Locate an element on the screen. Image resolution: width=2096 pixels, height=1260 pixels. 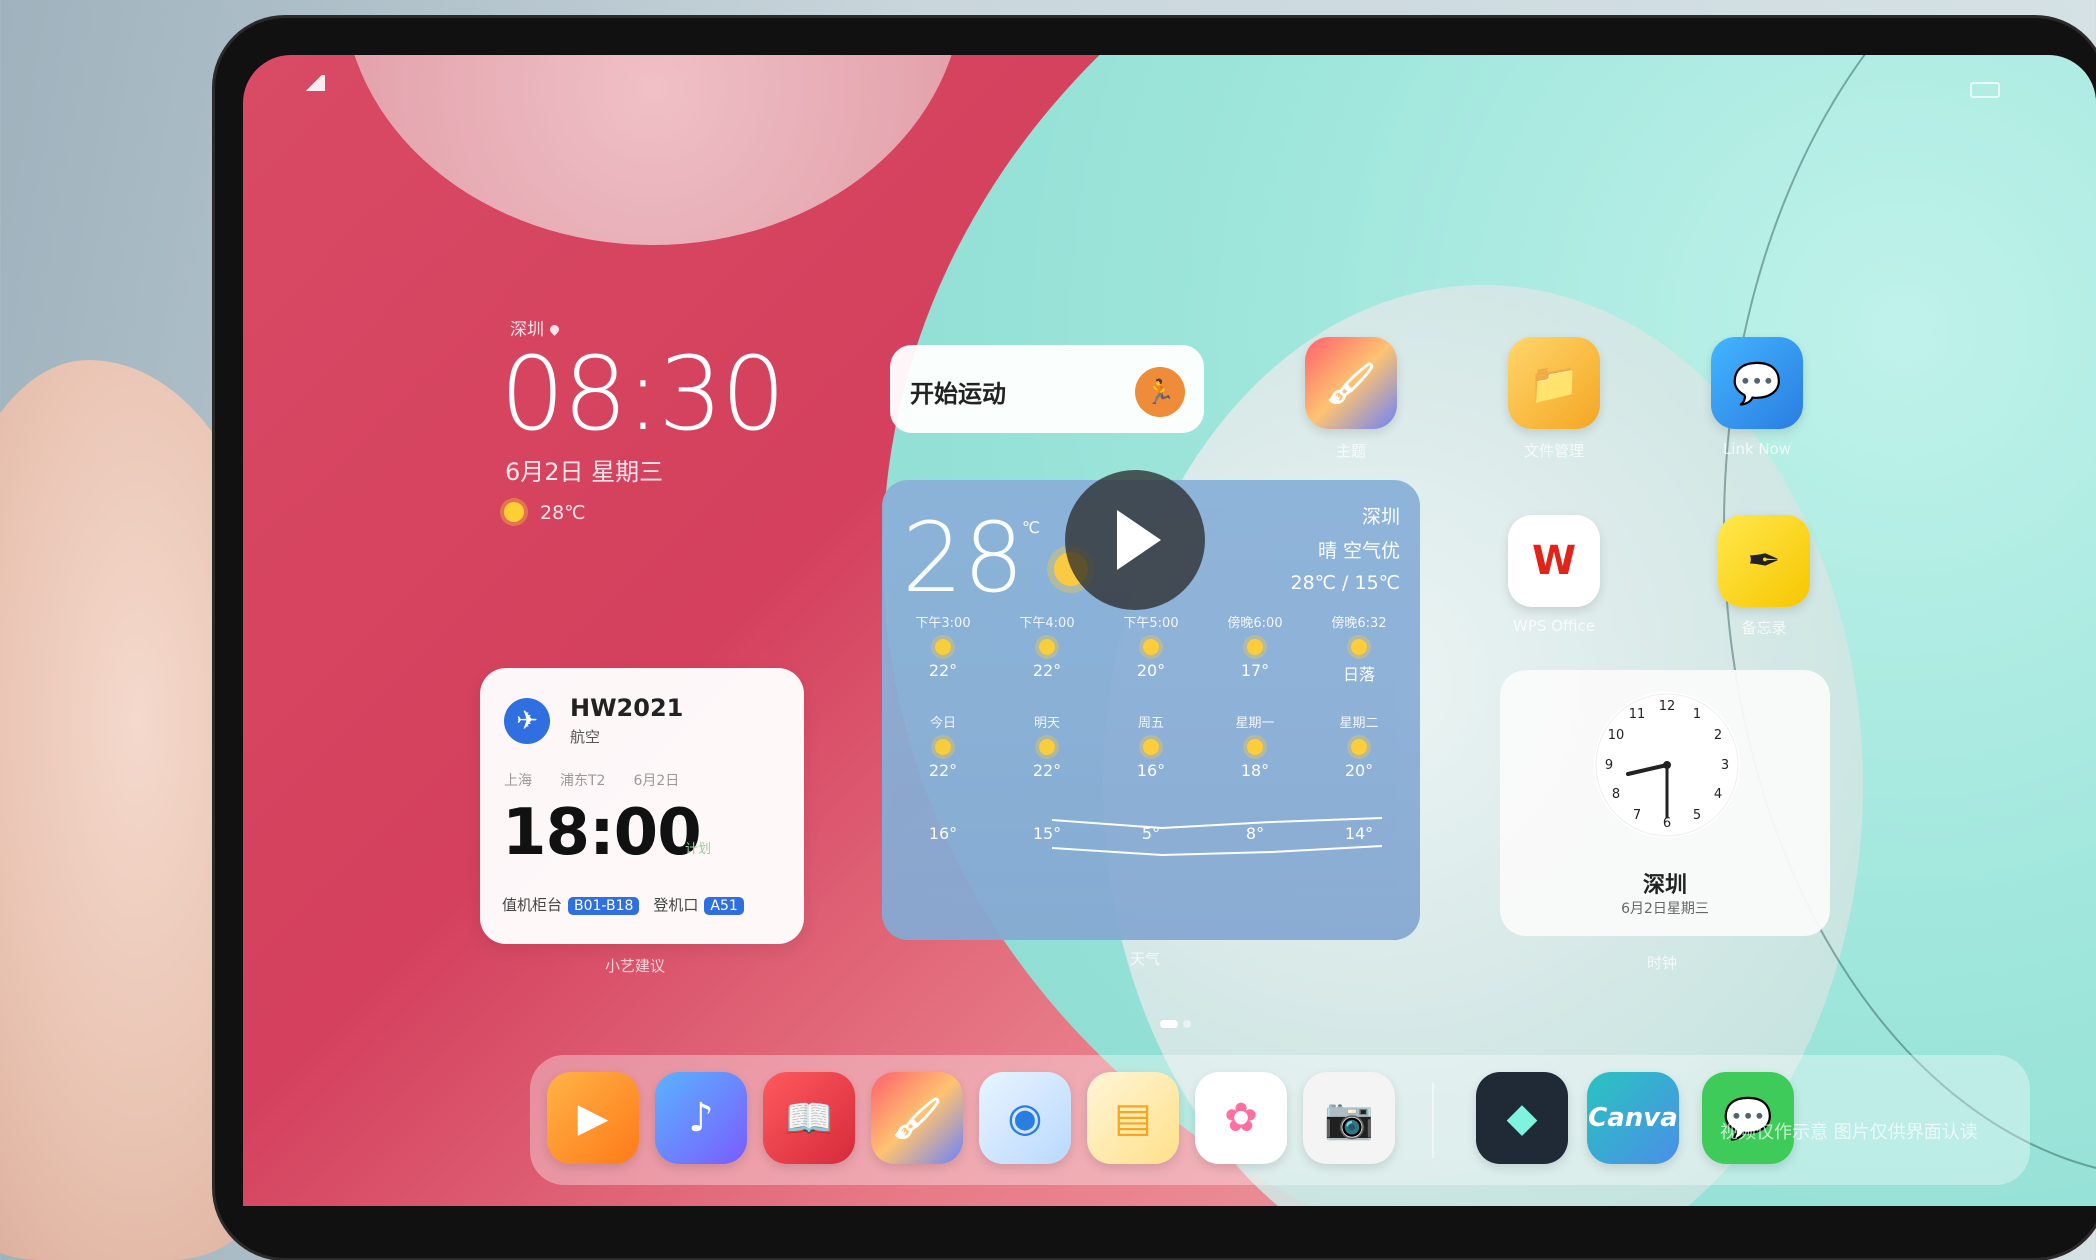
airplane-icon: ✈ is located at coordinates (527, 721).